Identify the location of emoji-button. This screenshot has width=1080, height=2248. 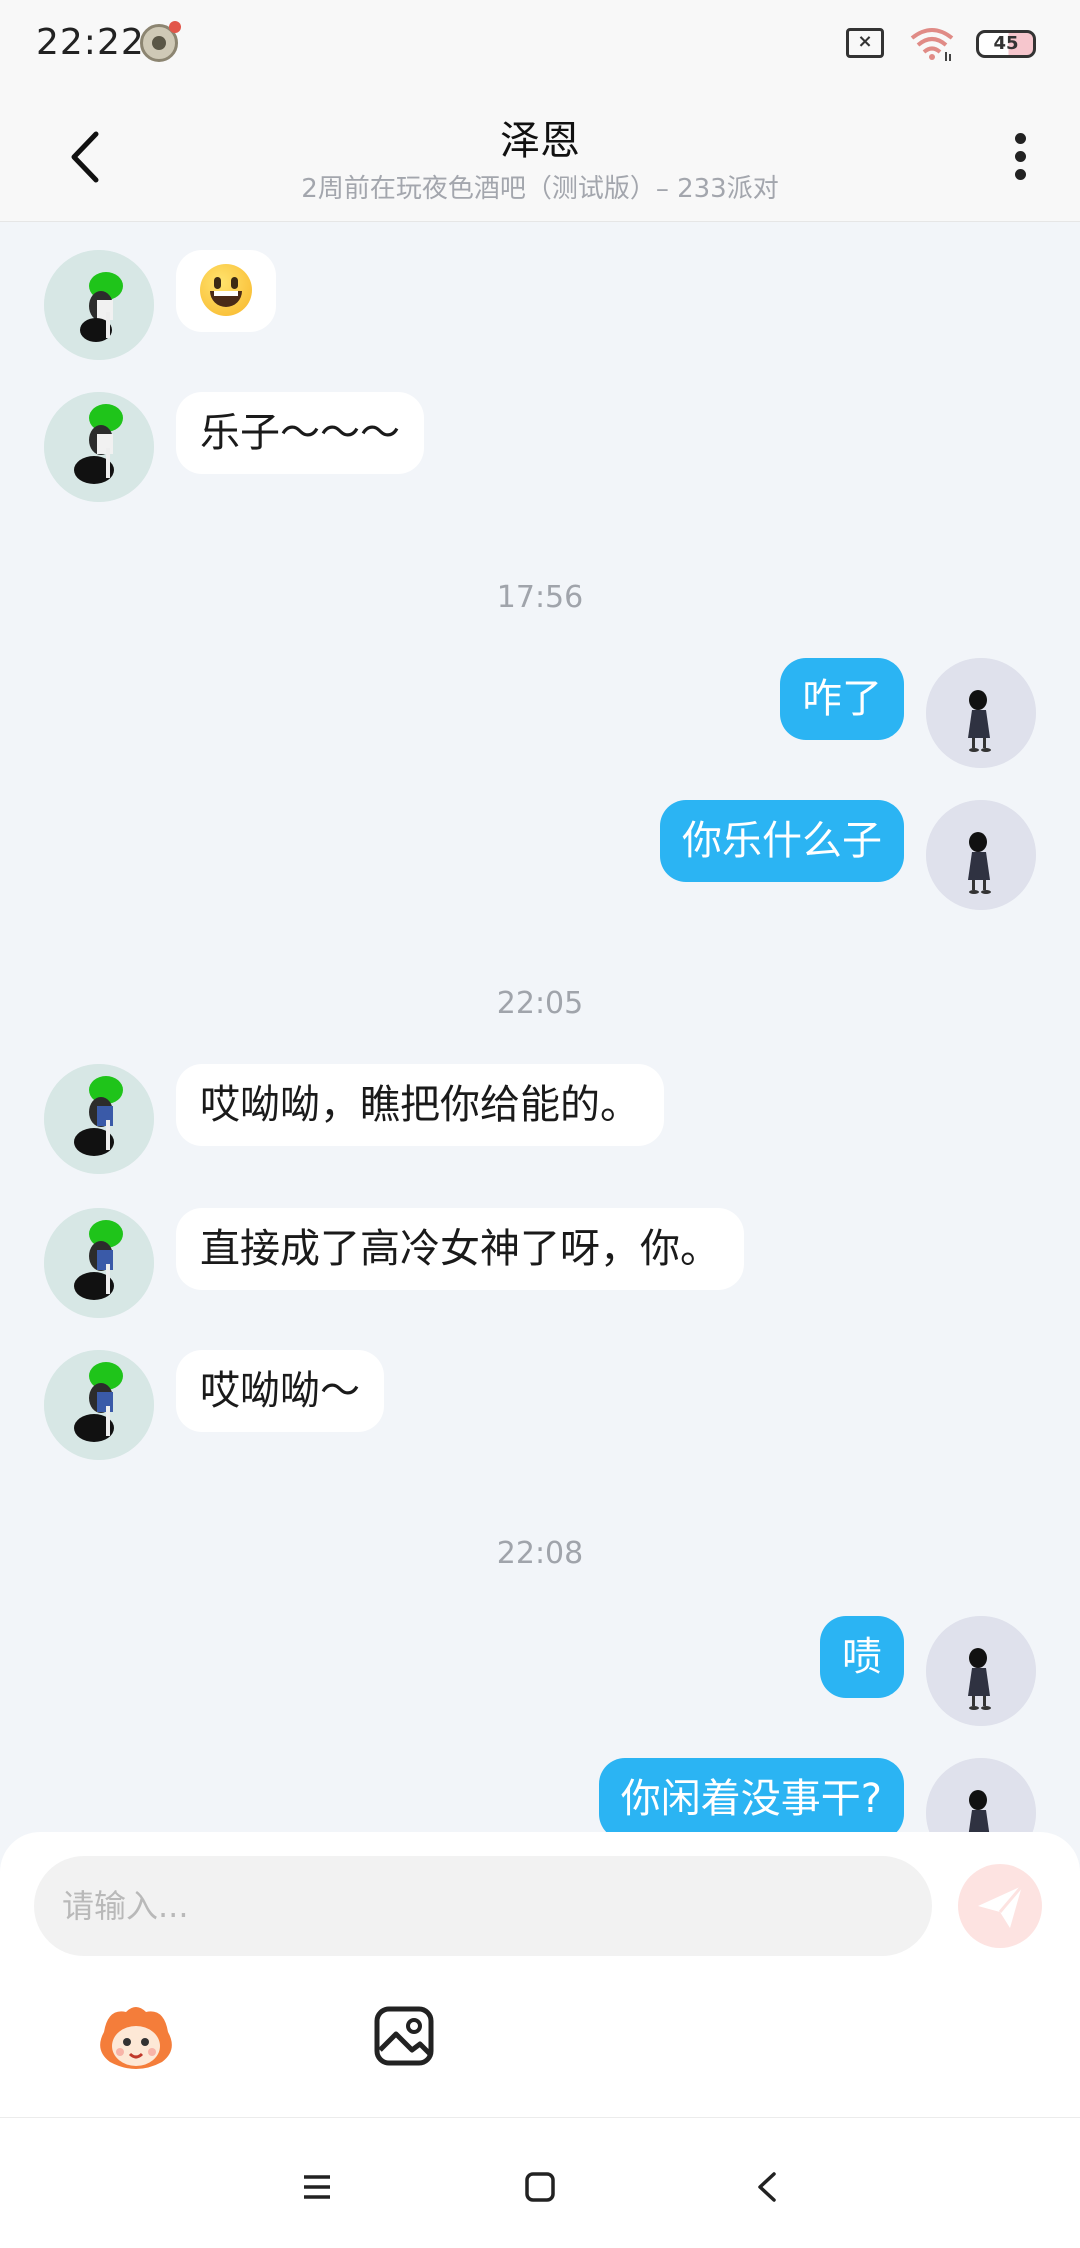
(136, 2038).